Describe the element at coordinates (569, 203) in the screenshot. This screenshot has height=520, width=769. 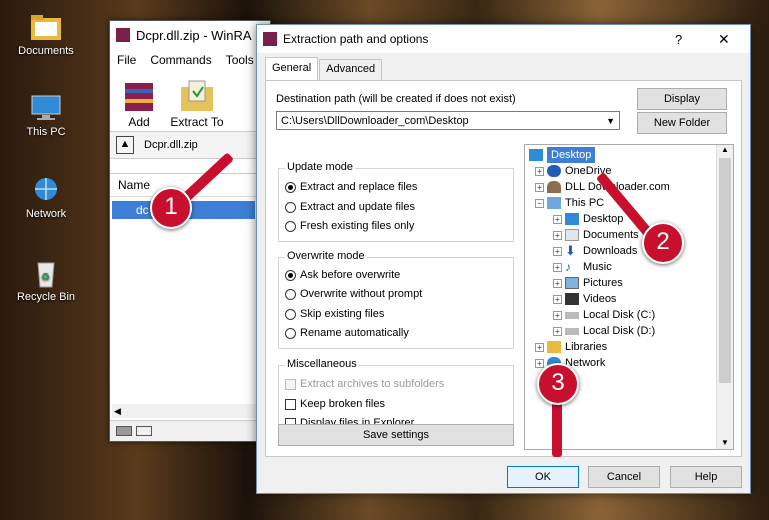
I see `tree-item-this-pc: − This PC` at that location.